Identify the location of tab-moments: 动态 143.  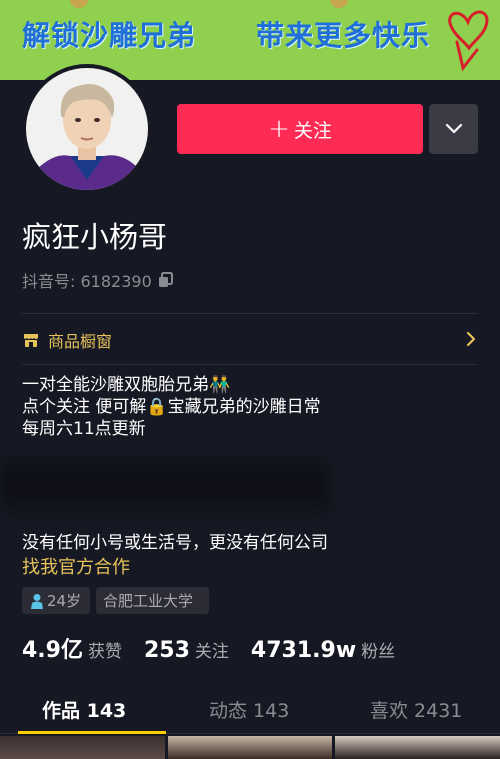
(249, 709).